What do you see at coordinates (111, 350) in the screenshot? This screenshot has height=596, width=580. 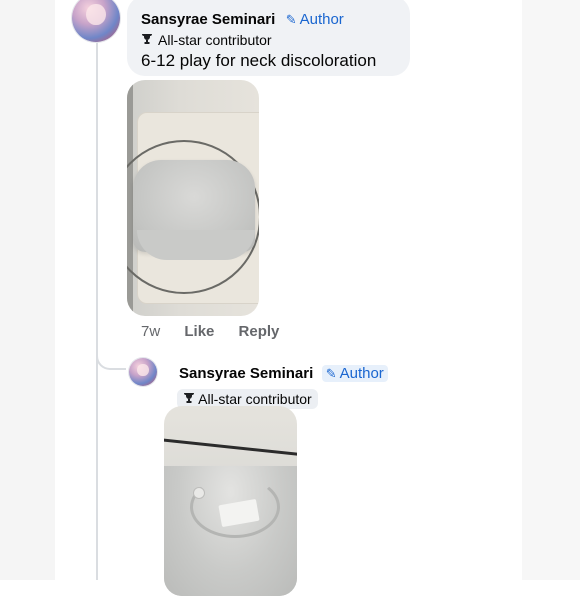 I see `reply-connector` at bounding box center [111, 350].